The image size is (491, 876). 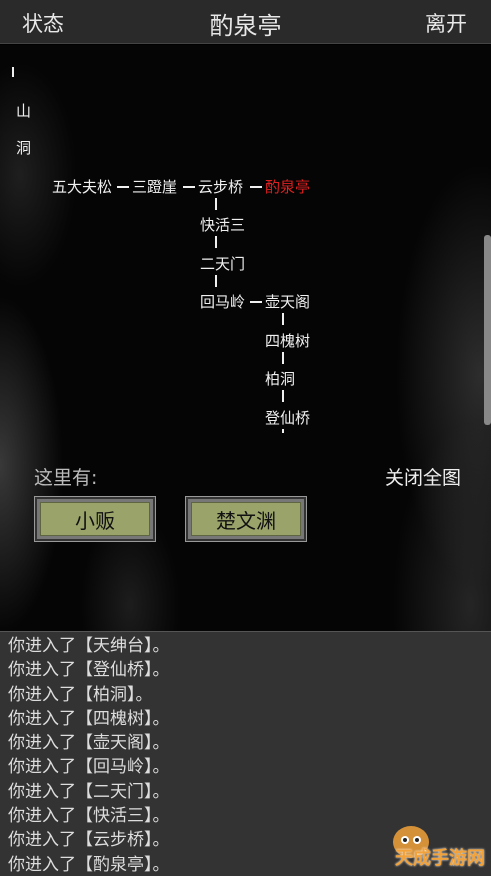 I want to click on log-line: 你进入了【四槐树】。, so click(x=89, y=718).